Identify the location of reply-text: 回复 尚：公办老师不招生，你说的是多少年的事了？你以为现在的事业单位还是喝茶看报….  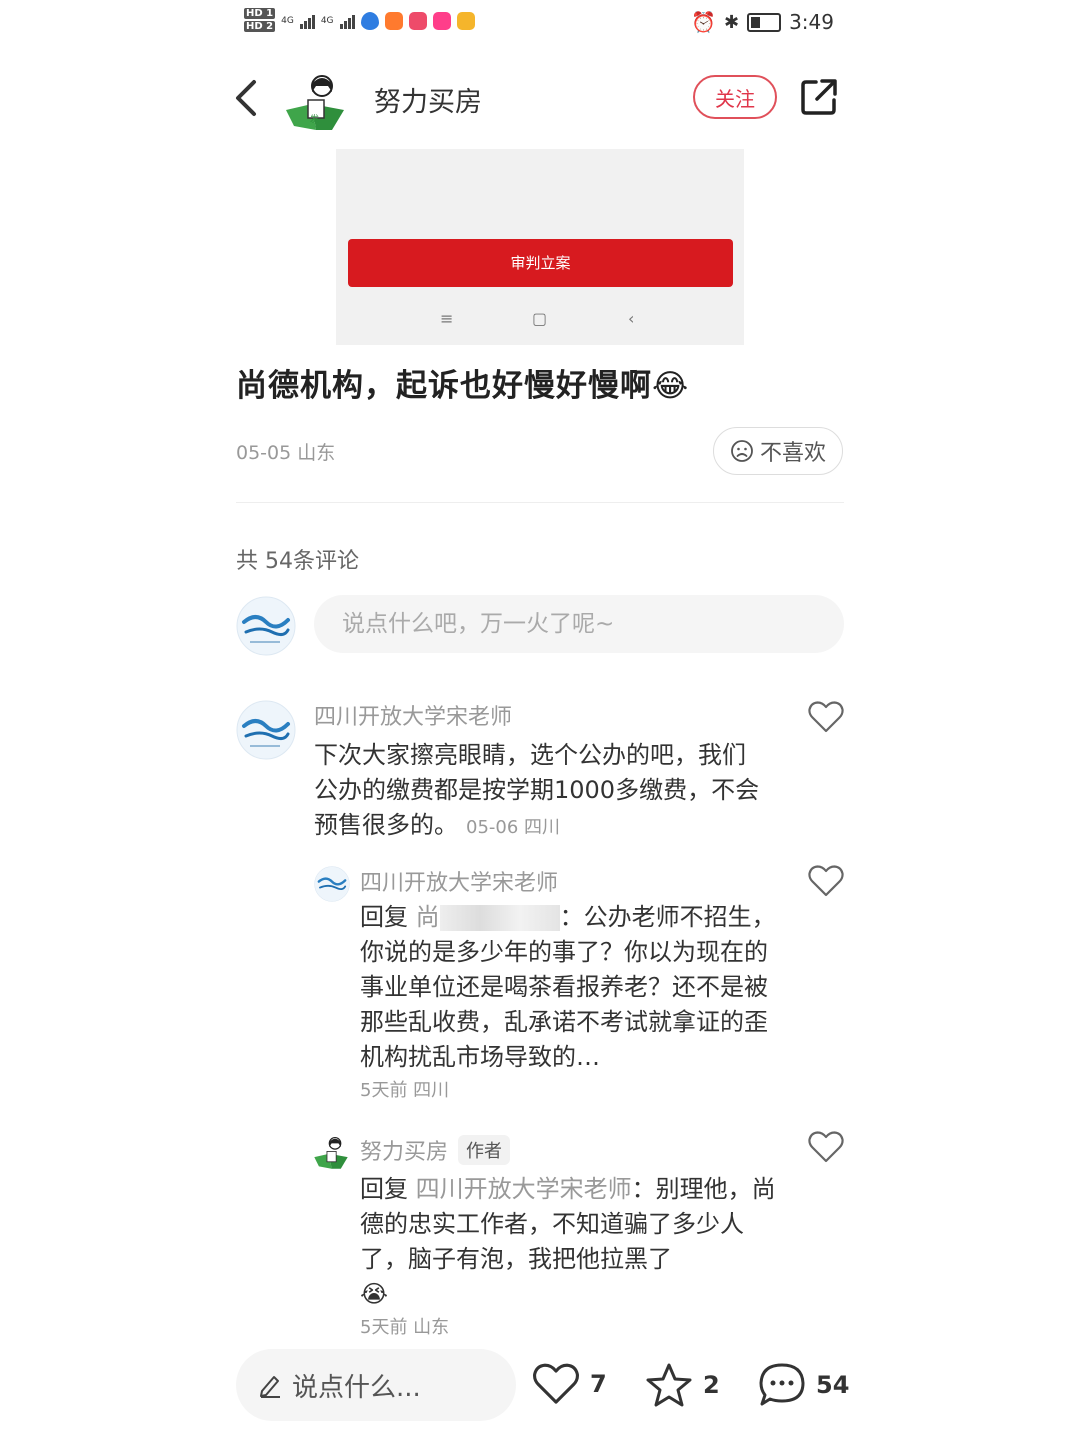
(568, 987).